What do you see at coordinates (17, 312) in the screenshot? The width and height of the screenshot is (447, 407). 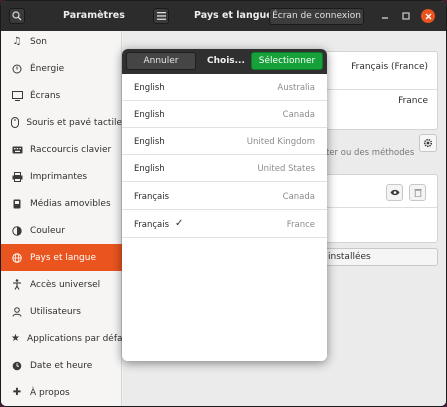 I see `users-icon` at bounding box center [17, 312].